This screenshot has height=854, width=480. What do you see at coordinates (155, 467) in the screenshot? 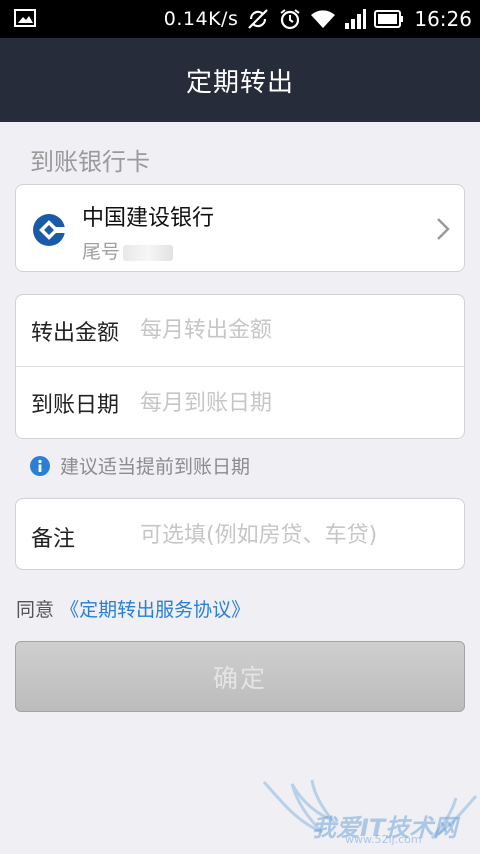
I see `hint-text: 建议适当提前到账日期` at bounding box center [155, 467].